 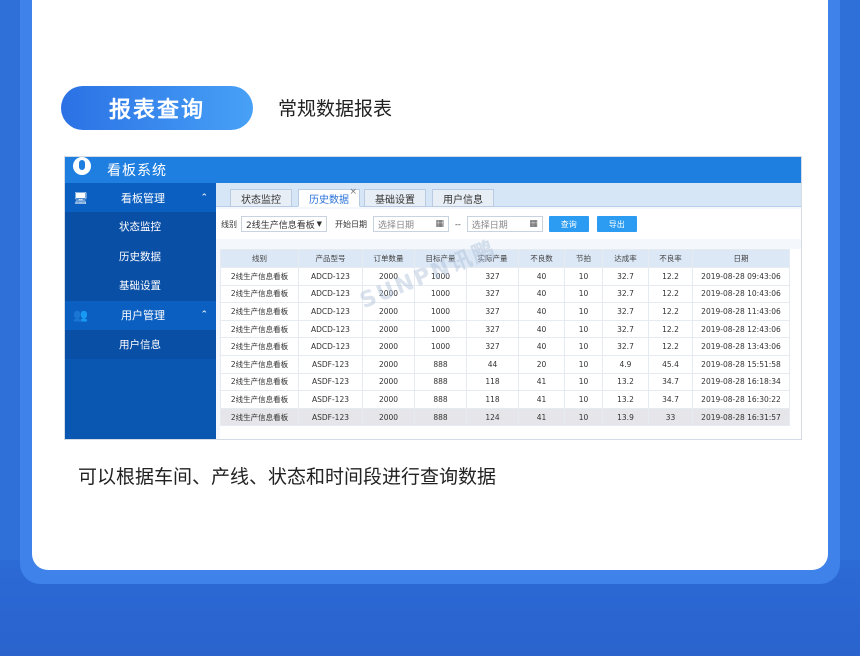 I want to click on sidebar-group-board: 🖥 看板管理 ⌃, so click(x=140, y=197).